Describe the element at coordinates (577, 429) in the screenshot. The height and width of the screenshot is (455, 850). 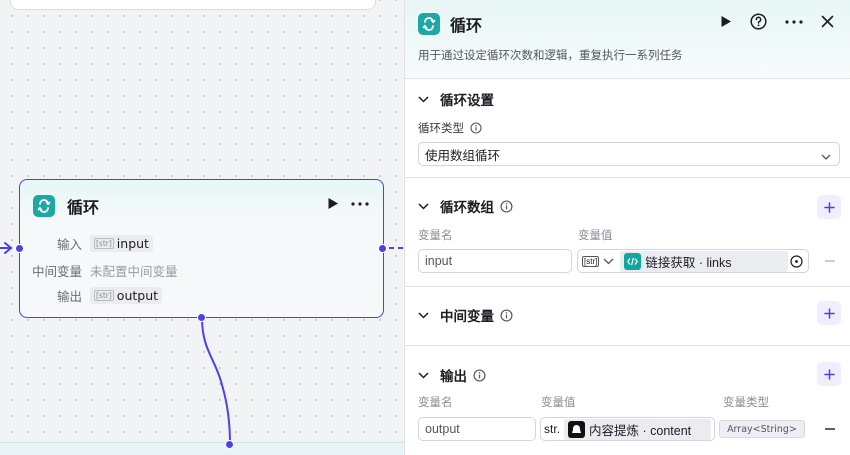
I see `content-extract-icon` at that location.